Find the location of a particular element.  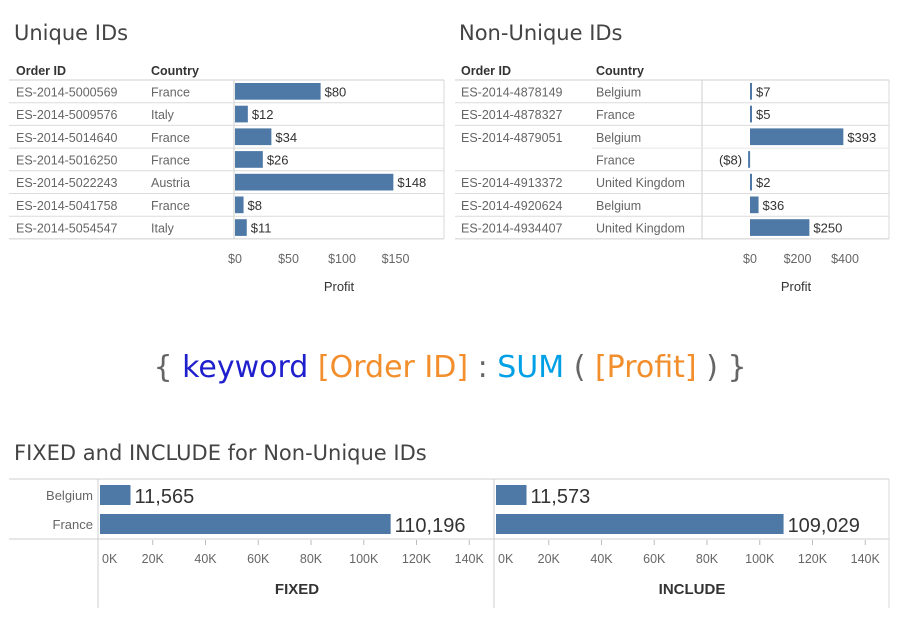

unique-profit-label: $34 is located at coordinates (286, 137).